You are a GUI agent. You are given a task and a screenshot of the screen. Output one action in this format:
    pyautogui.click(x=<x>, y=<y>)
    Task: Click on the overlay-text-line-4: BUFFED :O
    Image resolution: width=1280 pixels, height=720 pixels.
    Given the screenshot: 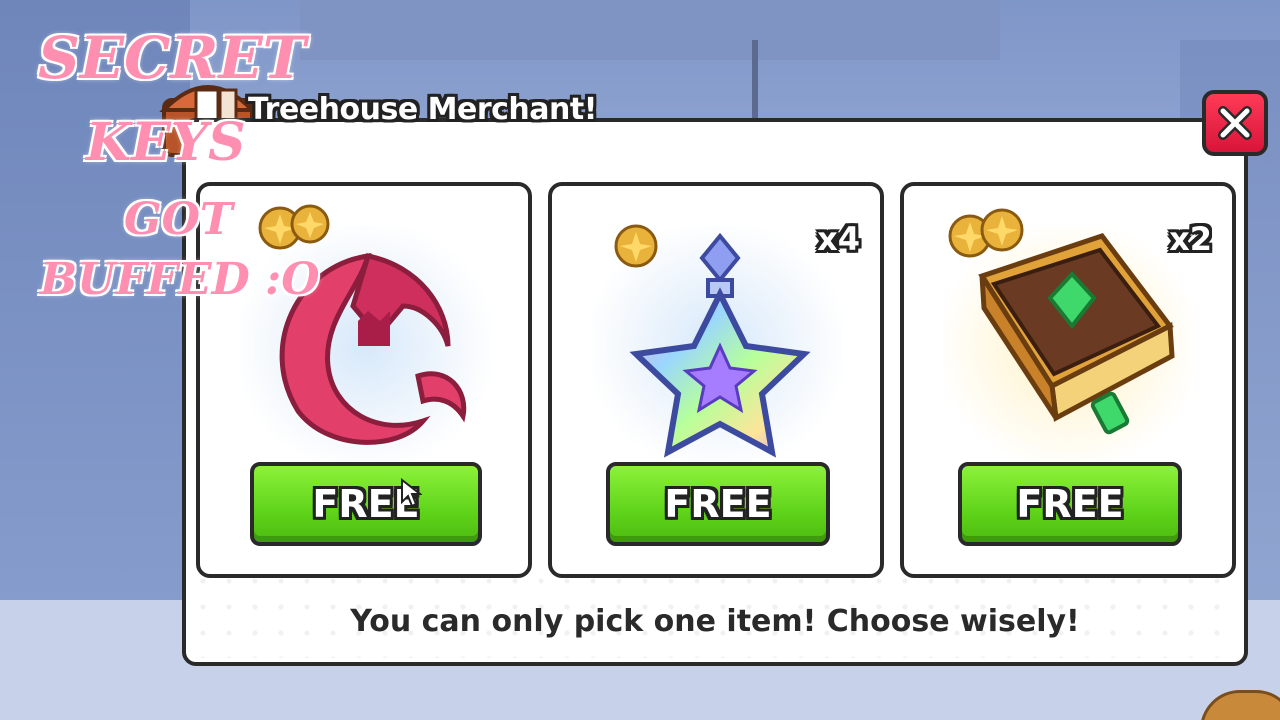 What is the action you would take?
    pyautogui.click(x=180, y=279)
    